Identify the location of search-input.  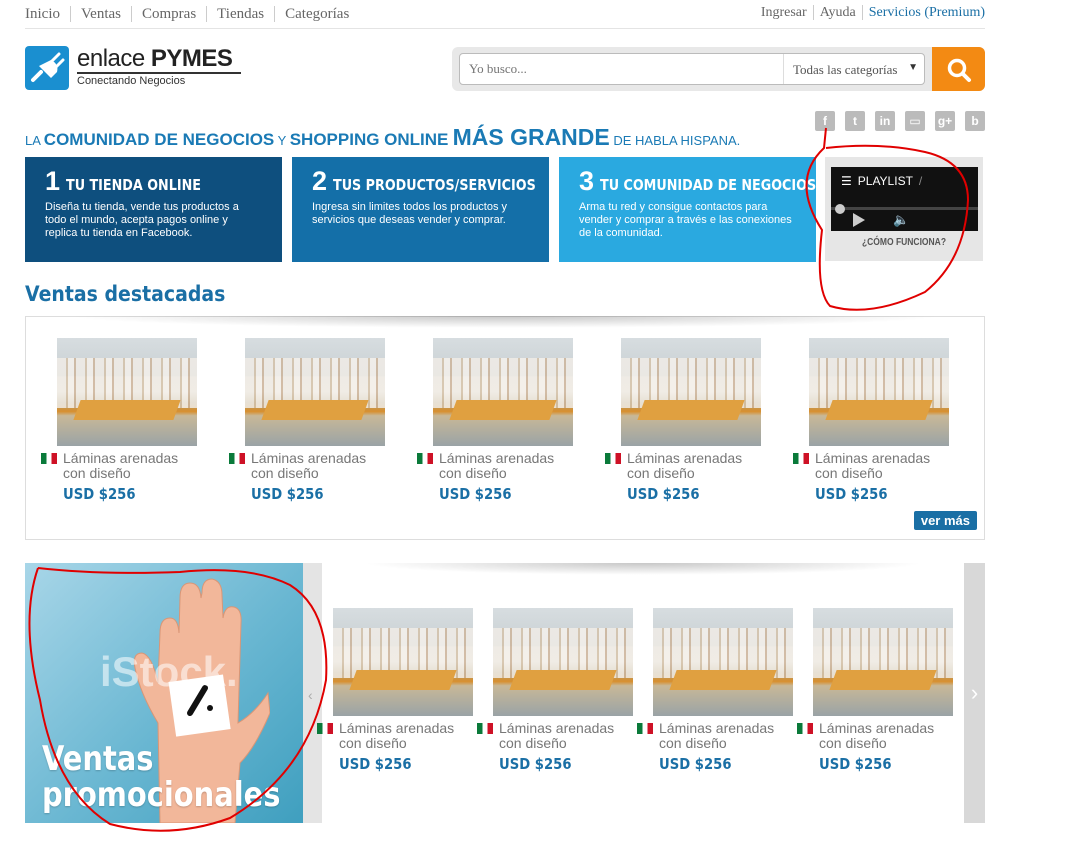
(621, 69).